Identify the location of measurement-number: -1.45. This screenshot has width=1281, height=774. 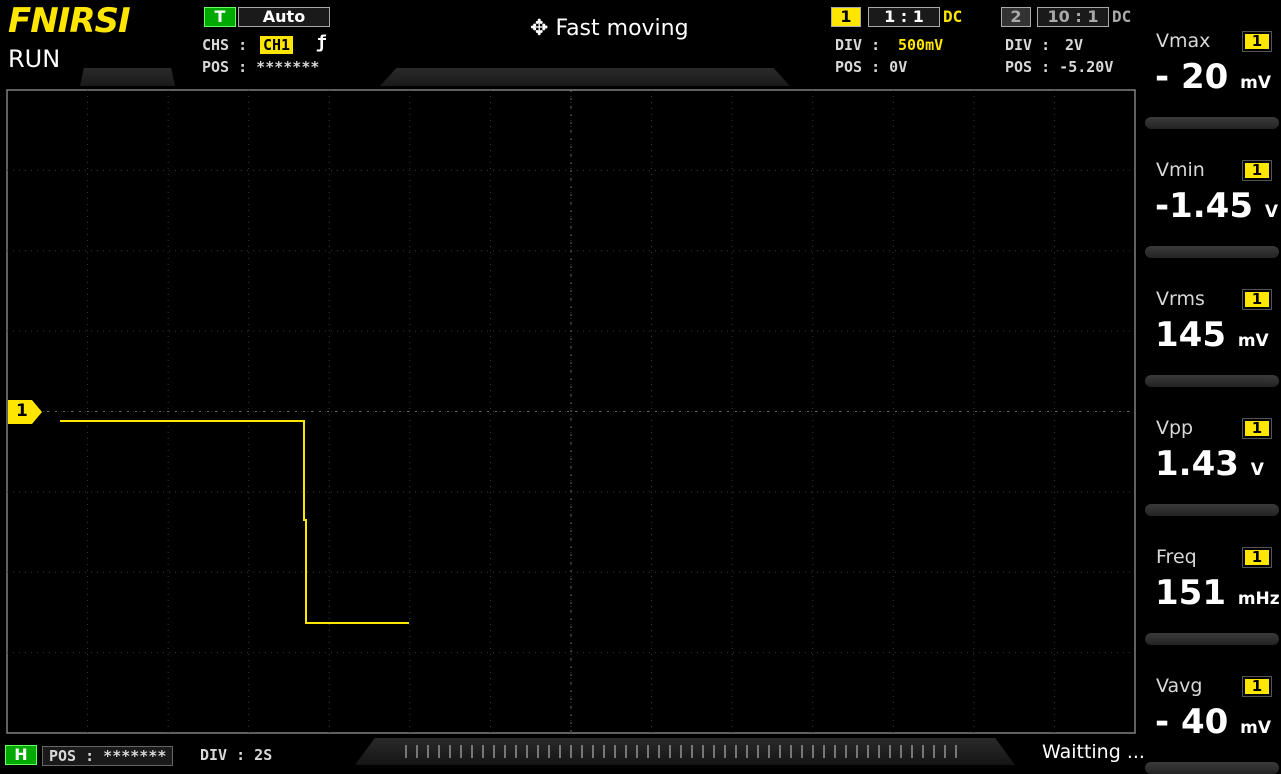
(1204, 206).